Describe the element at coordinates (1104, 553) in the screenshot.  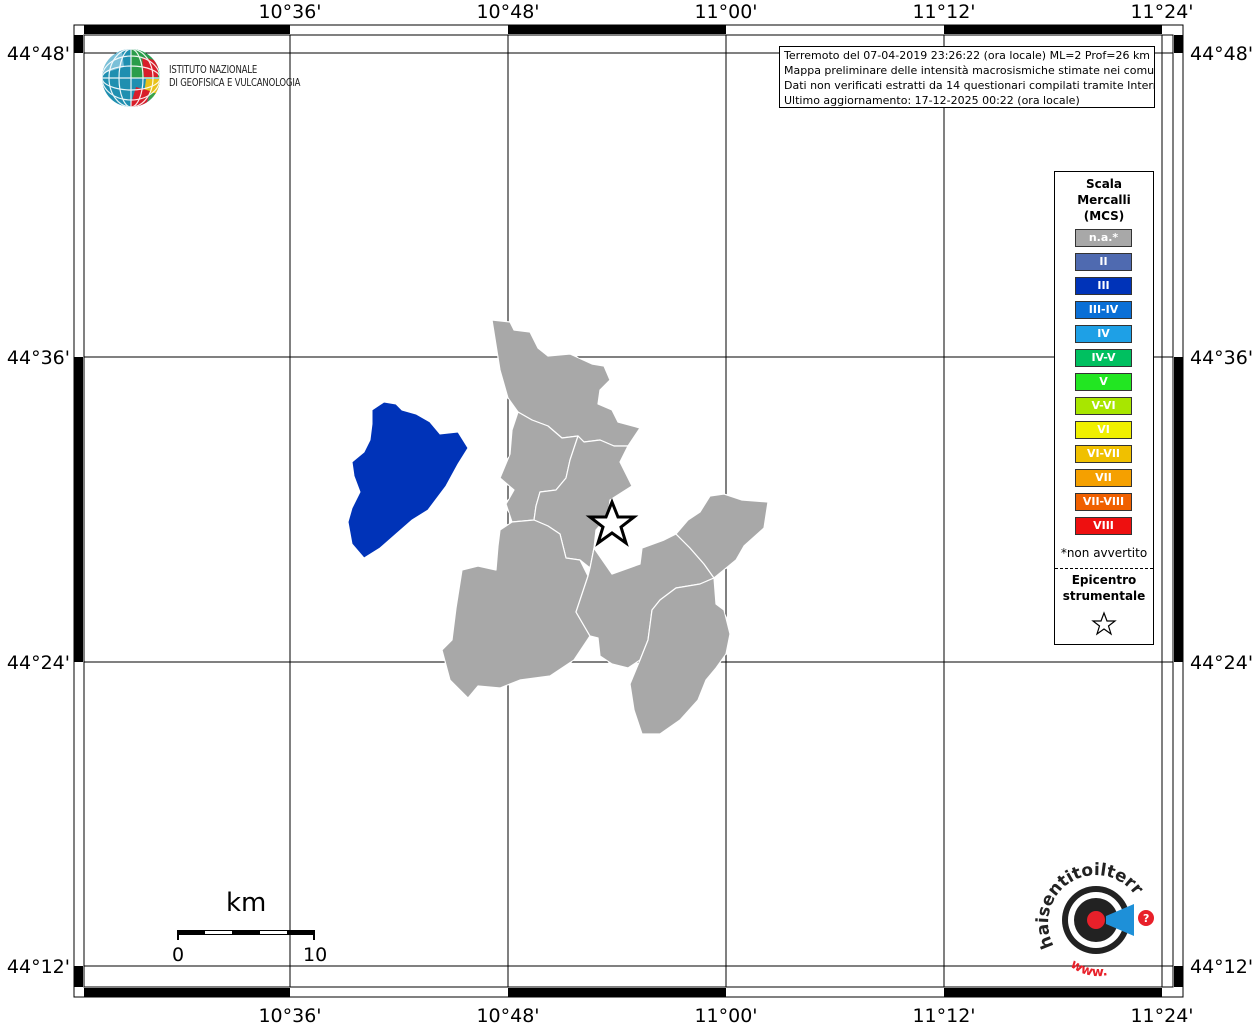
I see `legend-note: *non avvertito` at that location.